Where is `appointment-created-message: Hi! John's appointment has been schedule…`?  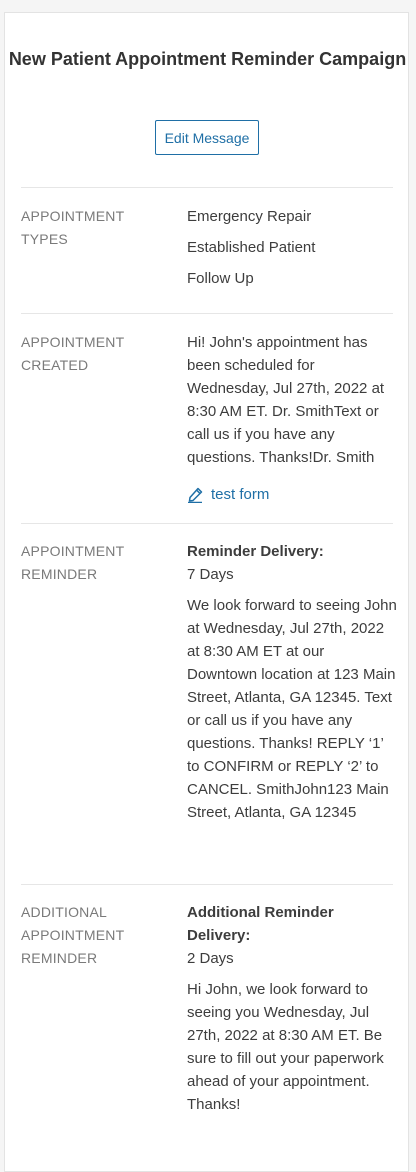 appointment-created-message: Hi! John's appointment has been schedule… is located at coordinates (286, 400).